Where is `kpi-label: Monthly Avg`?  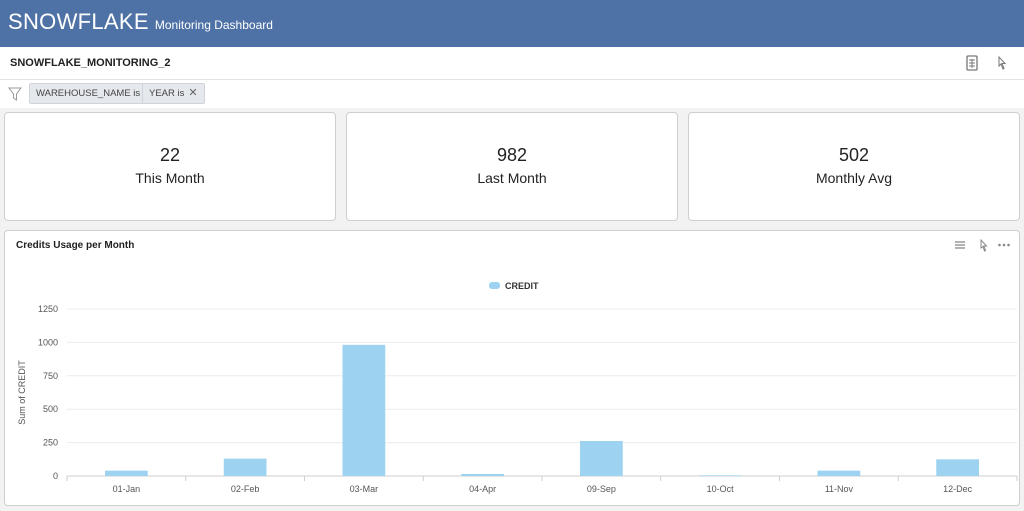 kpi-label: Monthly Avg is located at coordinates (854, 178).